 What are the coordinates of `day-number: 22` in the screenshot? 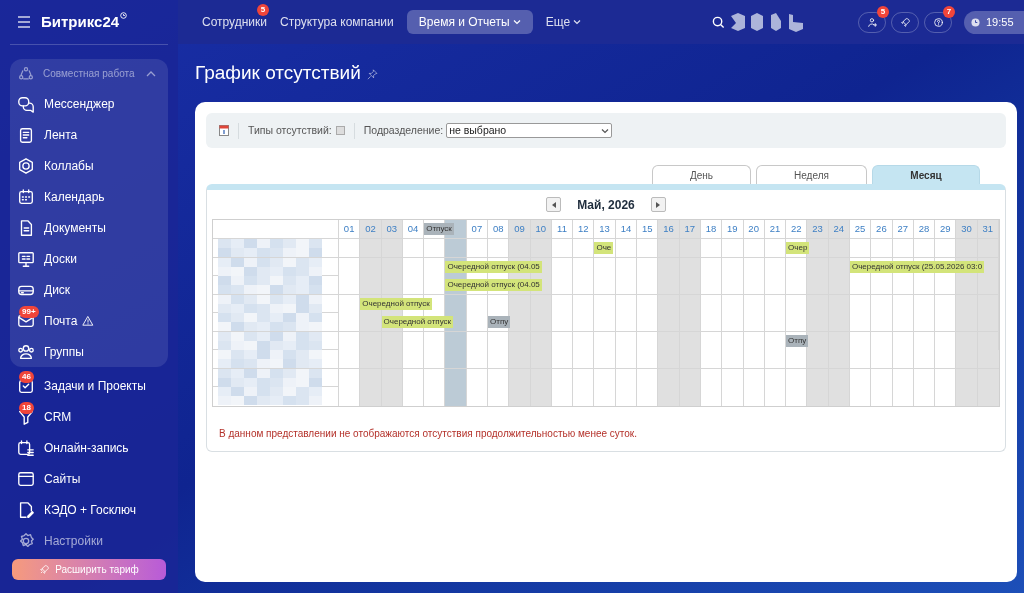 It's located at (796, 228).